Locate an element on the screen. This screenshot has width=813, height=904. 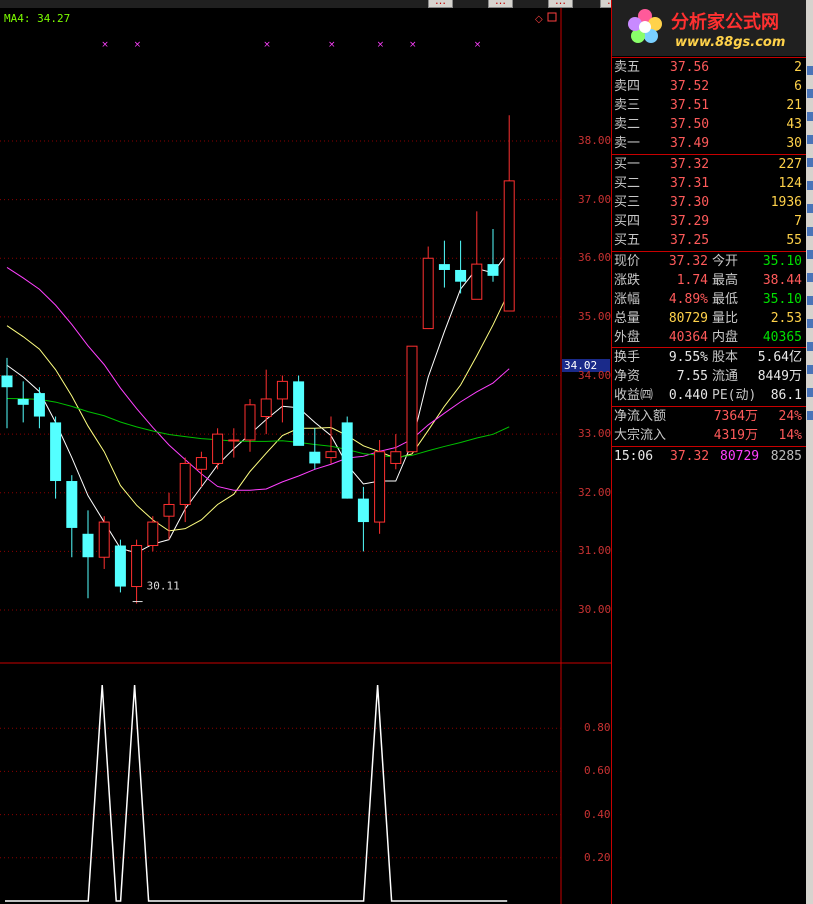
ask-row: 卖五 37.56 2 is located at coordinates (709, 68).